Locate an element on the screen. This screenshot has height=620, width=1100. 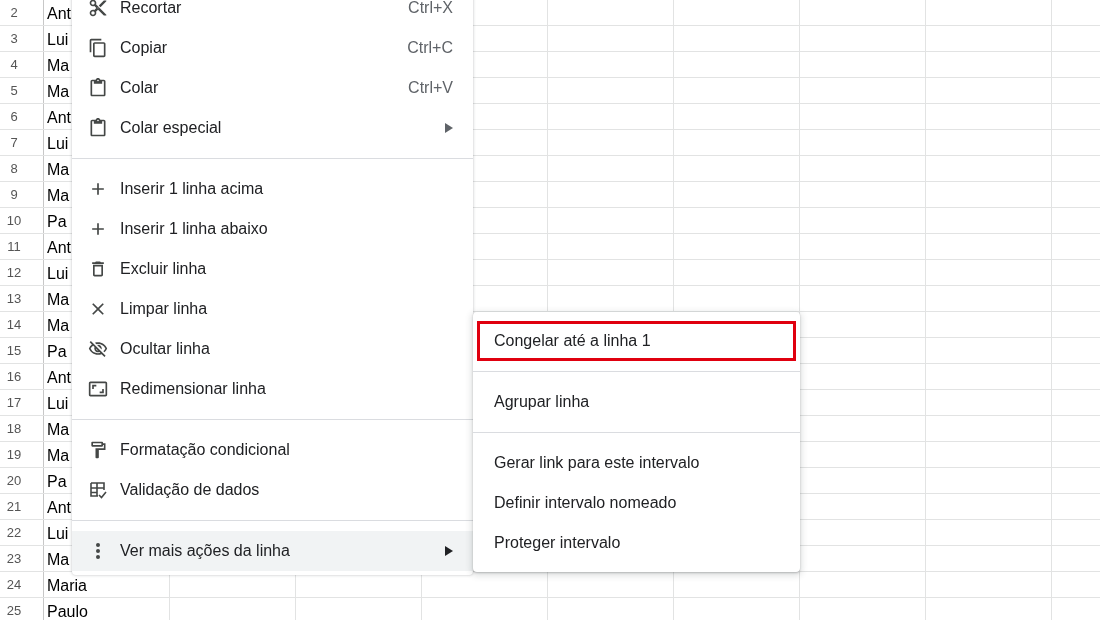
scissors-icon is located at coordinates (98, 9).